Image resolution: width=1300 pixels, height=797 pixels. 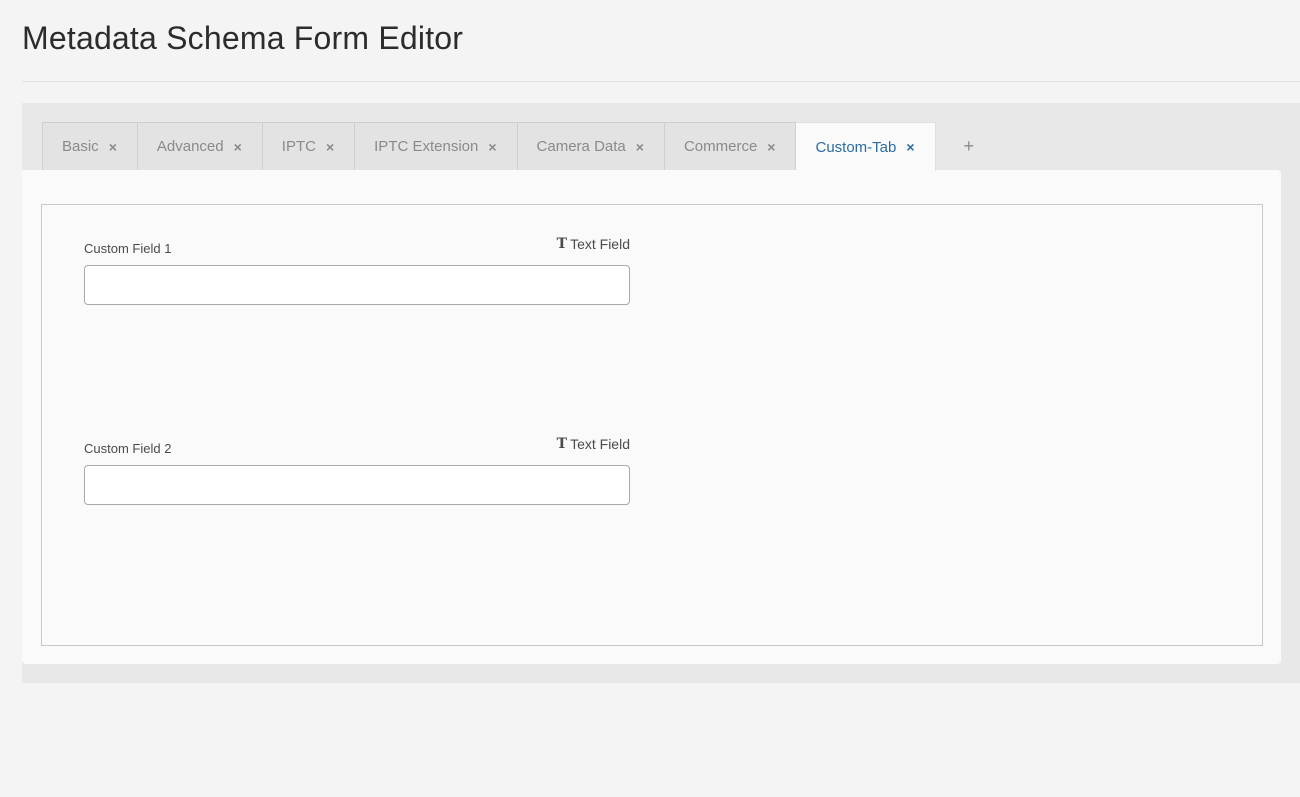 What do you see at coordinates (190, 146) in the screenshot?
I see `tab-label: Advanced` at bounding box center [190, 146].